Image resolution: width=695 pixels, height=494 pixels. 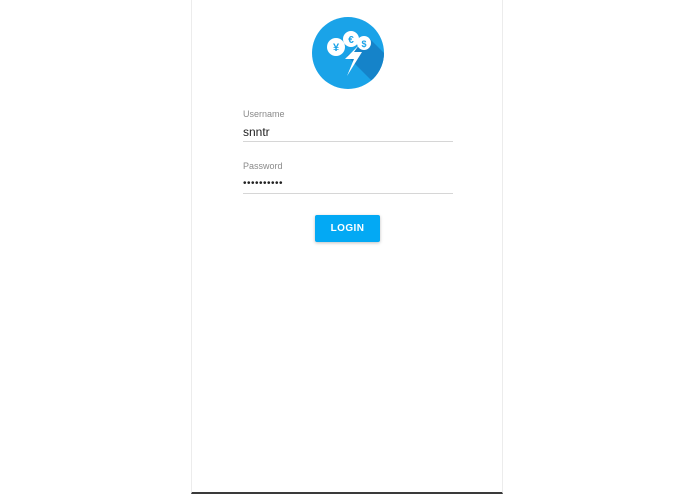 I want to click on username-label: Username, so click(x=264, y=114).